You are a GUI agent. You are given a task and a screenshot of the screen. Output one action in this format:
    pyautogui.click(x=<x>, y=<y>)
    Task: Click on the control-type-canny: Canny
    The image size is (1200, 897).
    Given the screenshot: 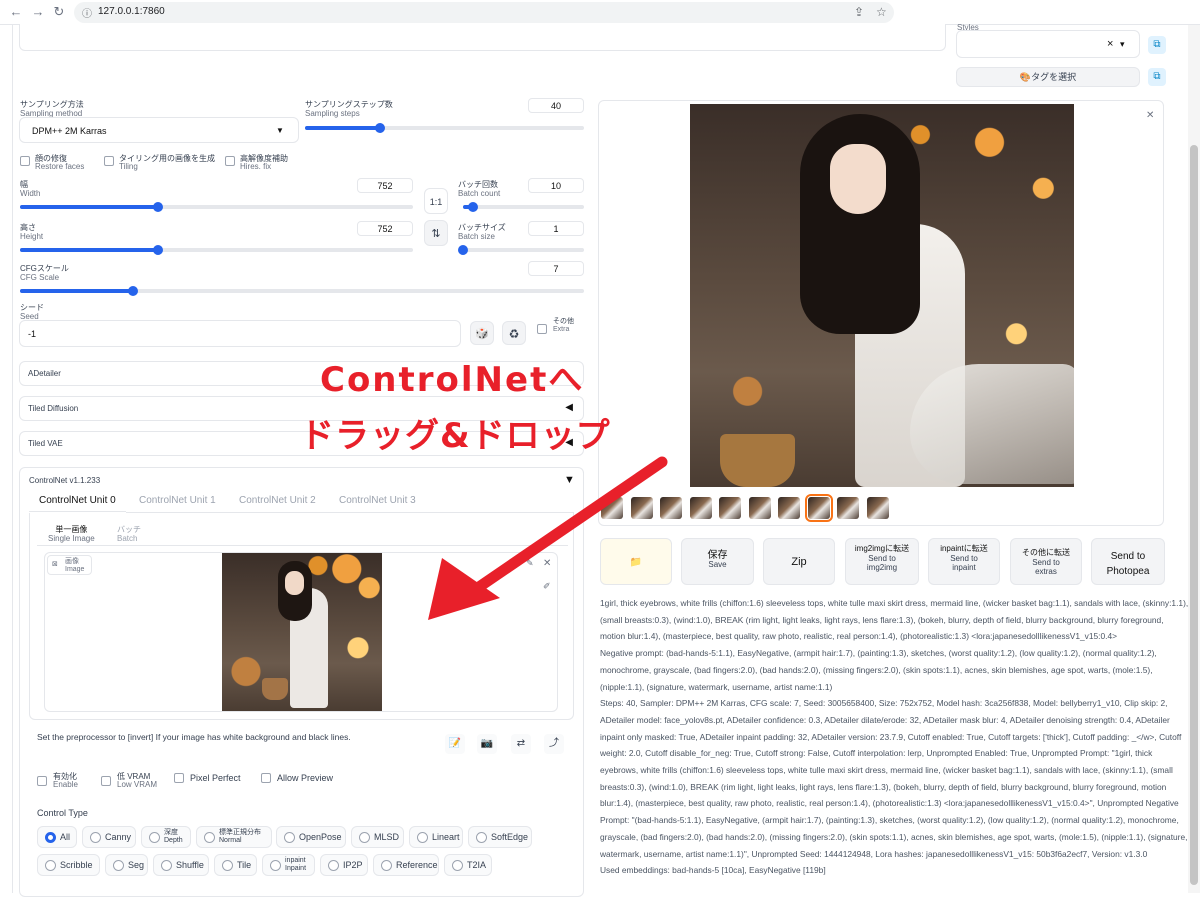 What is the action you would take?
    pyautogui.click(x=109, y=837)
    